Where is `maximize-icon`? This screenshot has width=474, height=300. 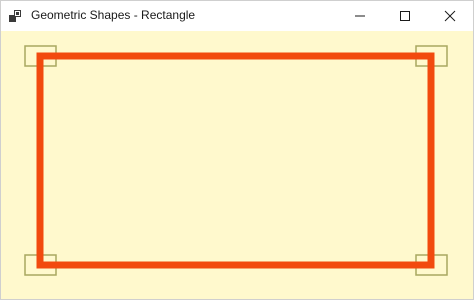 maximize-icon is located at coordinates (405, 16).